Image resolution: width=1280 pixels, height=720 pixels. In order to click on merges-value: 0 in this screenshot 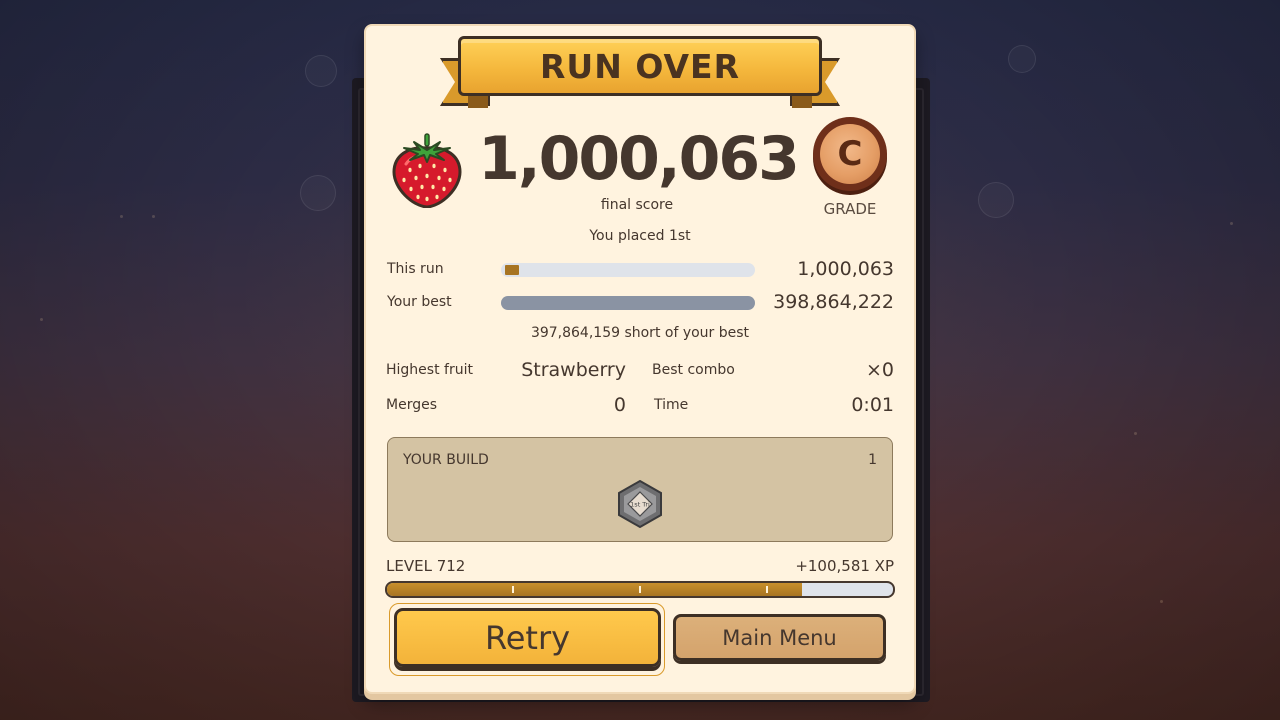, I will do `click(619, 405)`.